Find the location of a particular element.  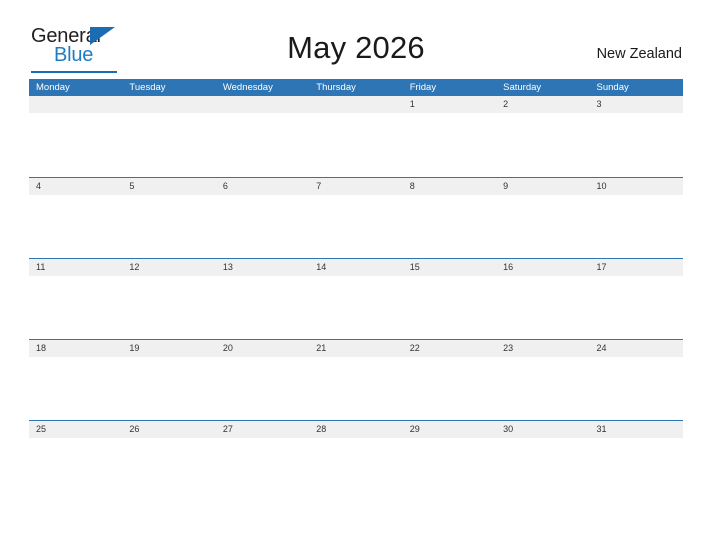

day-number: 21 is located at coordinates (356, 348).